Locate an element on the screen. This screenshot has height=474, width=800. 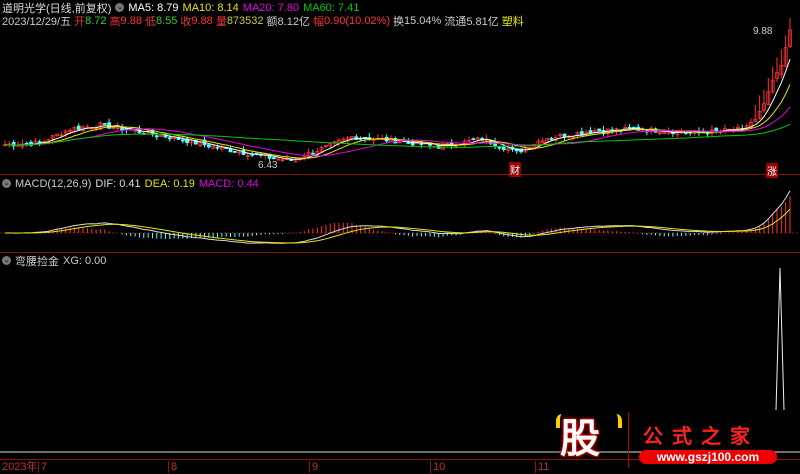
xg-chevron-icon: ⌄ is located at coordinates (6, 260).